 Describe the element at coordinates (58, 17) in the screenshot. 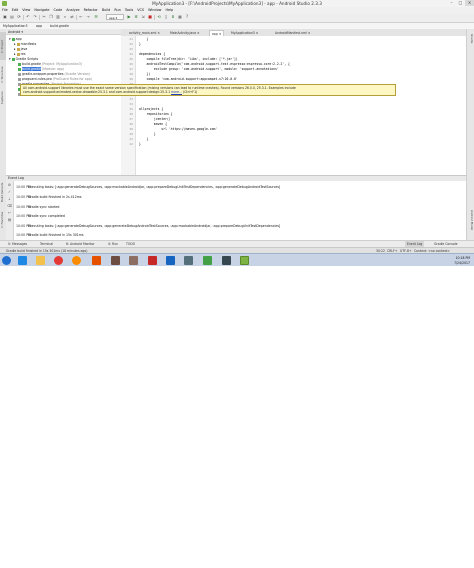

I see `paste-icon: ▥` at that location.